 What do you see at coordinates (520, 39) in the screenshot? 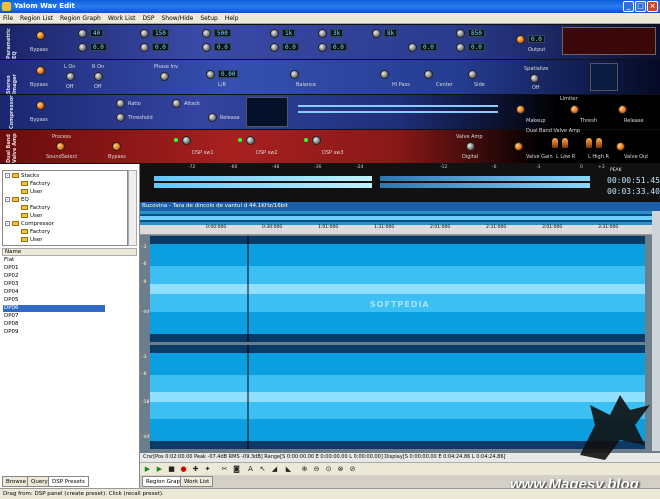
I see `eq-output-knob` at bounding box center [520, 39].